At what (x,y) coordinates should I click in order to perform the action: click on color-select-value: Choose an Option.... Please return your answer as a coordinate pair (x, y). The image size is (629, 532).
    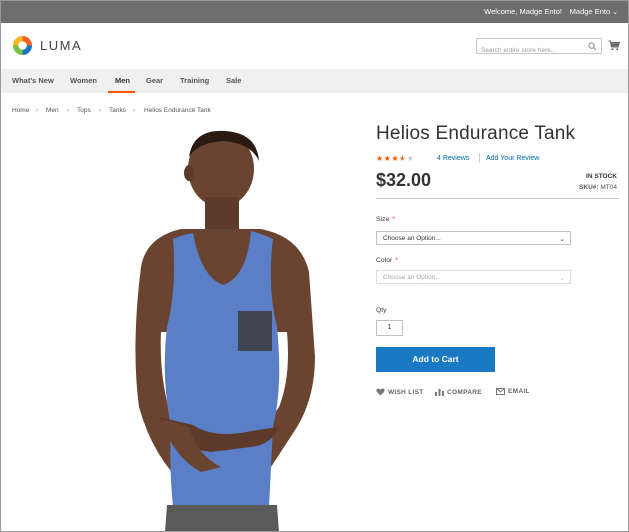
    Looking at the image, I should click on (412, 277).